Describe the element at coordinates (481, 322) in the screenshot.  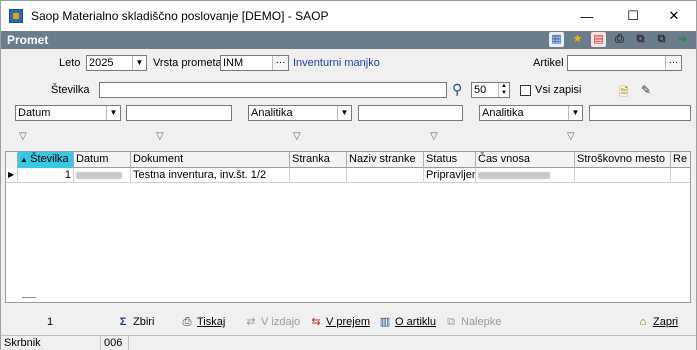
I see `nalepke-label: Nalepke` at that location.